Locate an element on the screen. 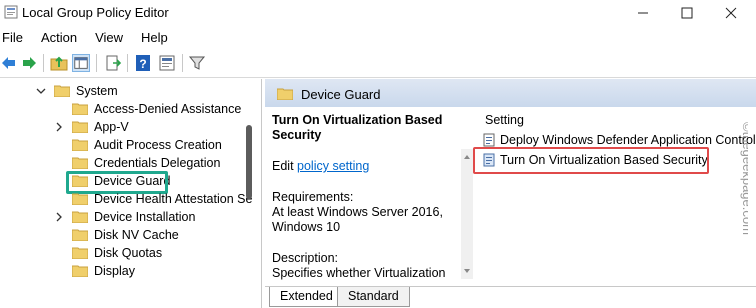 Image resolution: width=756 pixels, height=308 pixels. help-icon: ? is located at coordinates (143, 63).